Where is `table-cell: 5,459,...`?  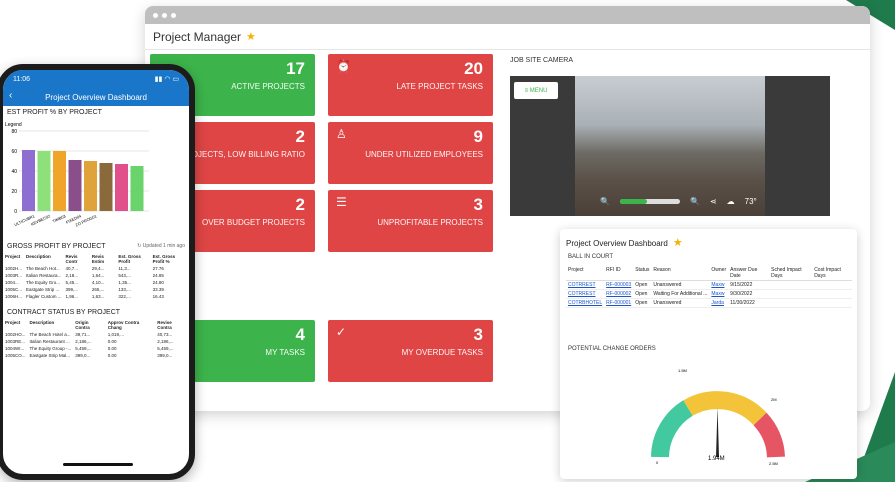 table-cell: 5,459,... is located at coordinates (165, 348).